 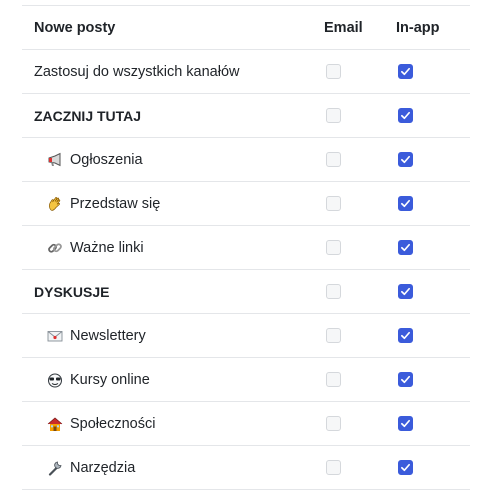 I want to click on email-checkbox-online-courses, so click(x=333, y=379).